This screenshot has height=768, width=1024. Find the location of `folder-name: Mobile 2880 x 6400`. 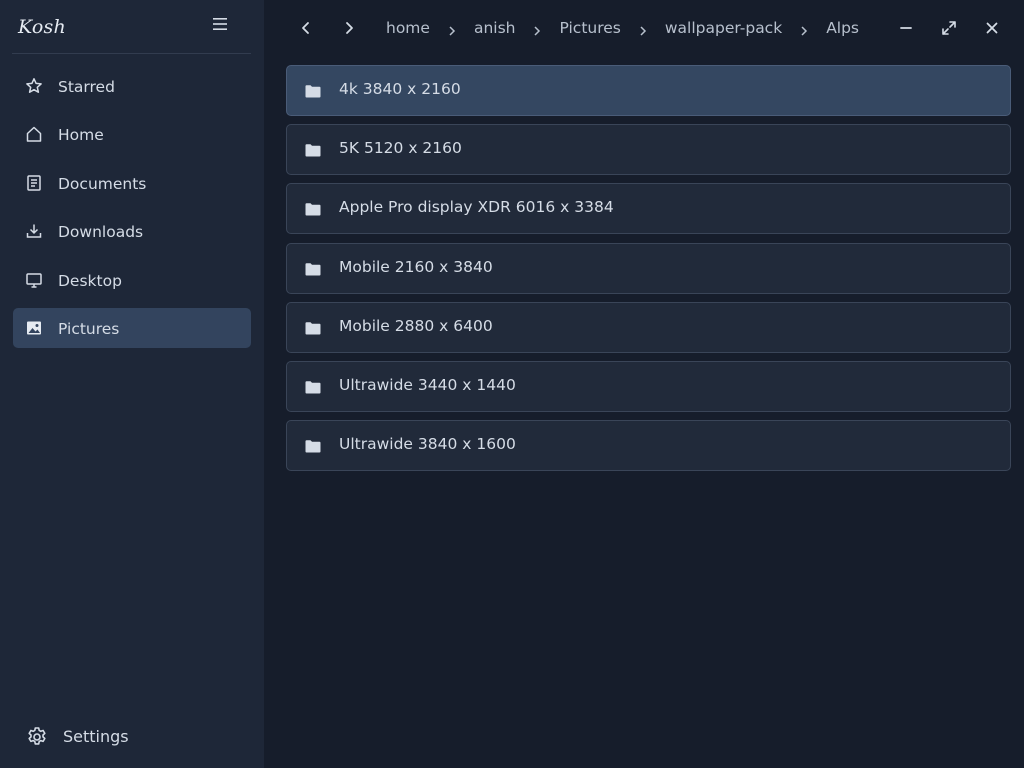

folder-name: Mobile 2880 x 6400 is located at coordinates (416, 325).